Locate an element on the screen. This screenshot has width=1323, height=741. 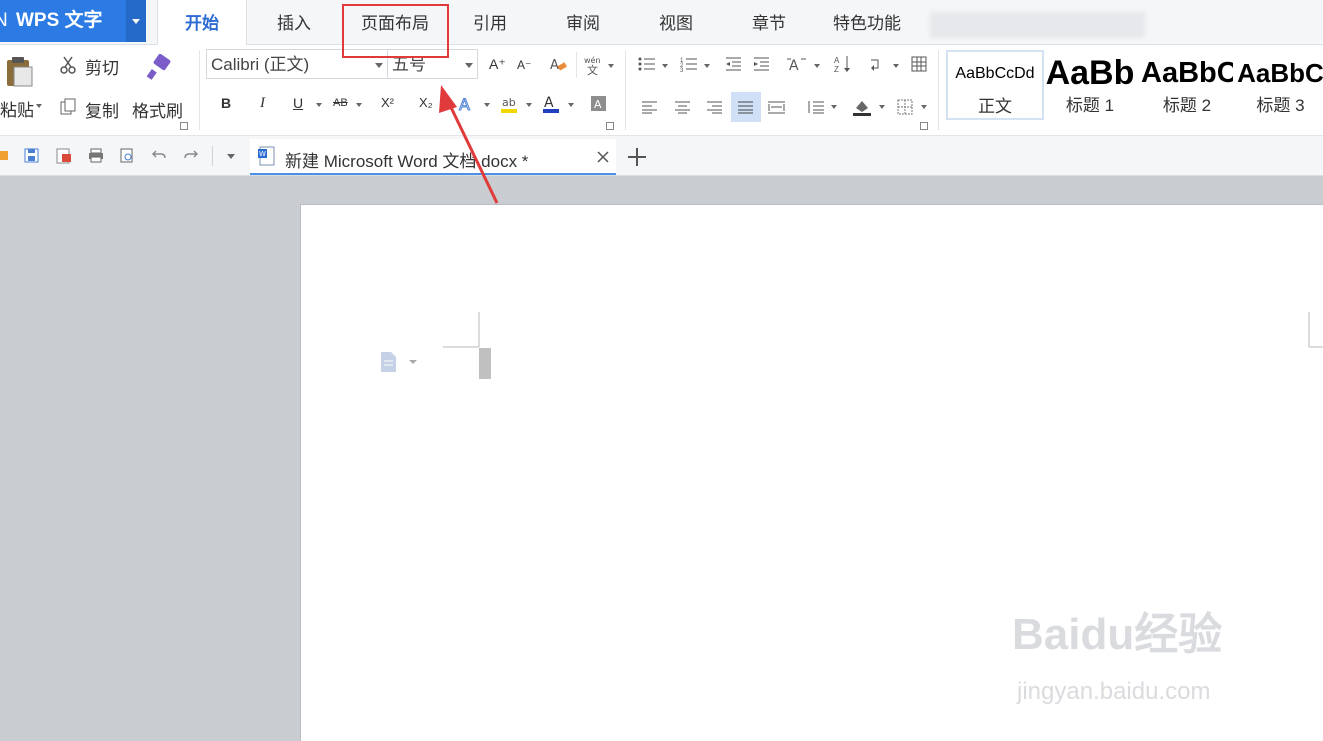
borders-icon is located at coordinates (905, 107).